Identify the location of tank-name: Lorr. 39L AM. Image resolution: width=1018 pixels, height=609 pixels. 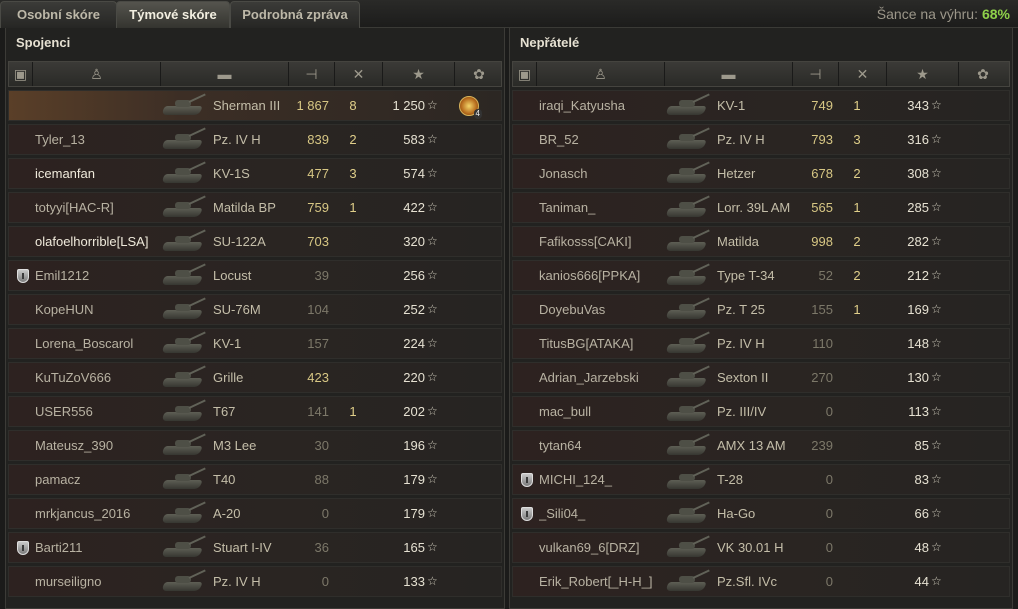
(754, 207).